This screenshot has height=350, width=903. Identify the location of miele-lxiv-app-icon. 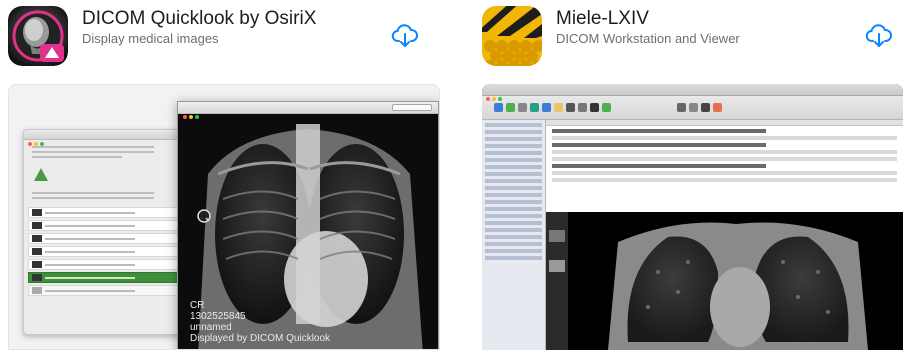
(512, 36).